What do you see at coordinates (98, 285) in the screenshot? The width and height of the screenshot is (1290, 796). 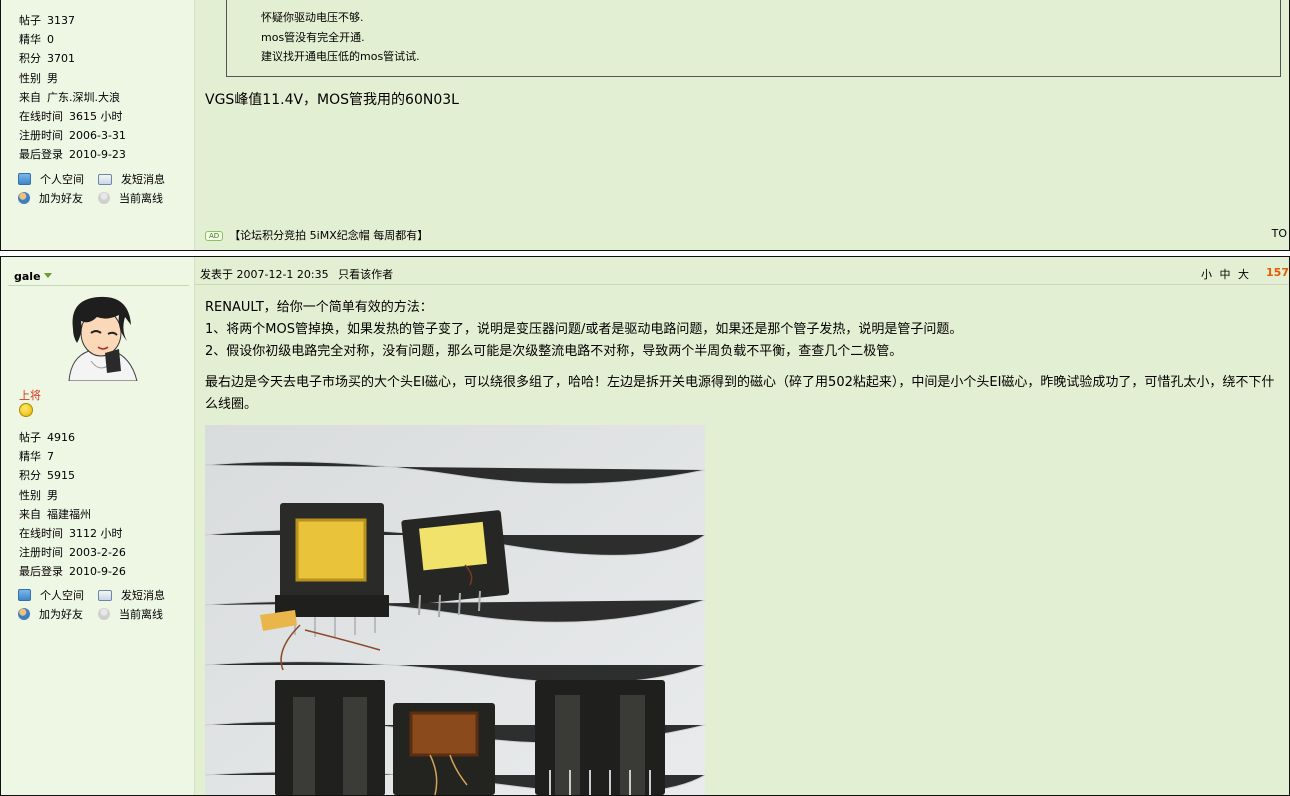 I see `divider` at bounding box center [98, 285].